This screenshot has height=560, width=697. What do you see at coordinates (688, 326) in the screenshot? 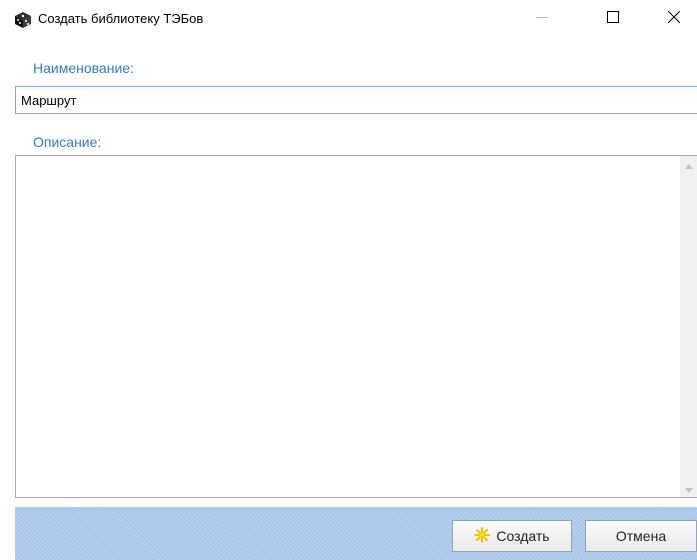
I see `vertical-scrollbar` at bounding box center [688, 326].